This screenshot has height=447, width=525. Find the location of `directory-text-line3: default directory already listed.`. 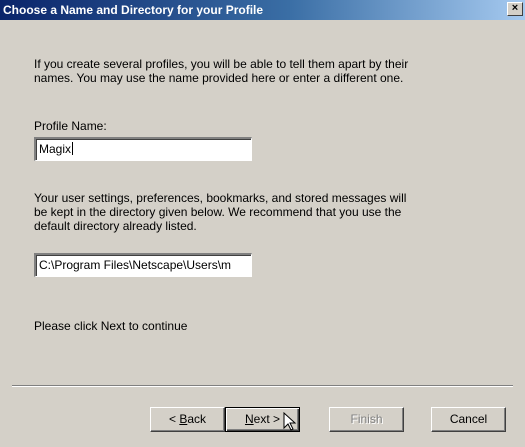

directory-text-line3: default directory already listed. is located at coordinates (115, 226).